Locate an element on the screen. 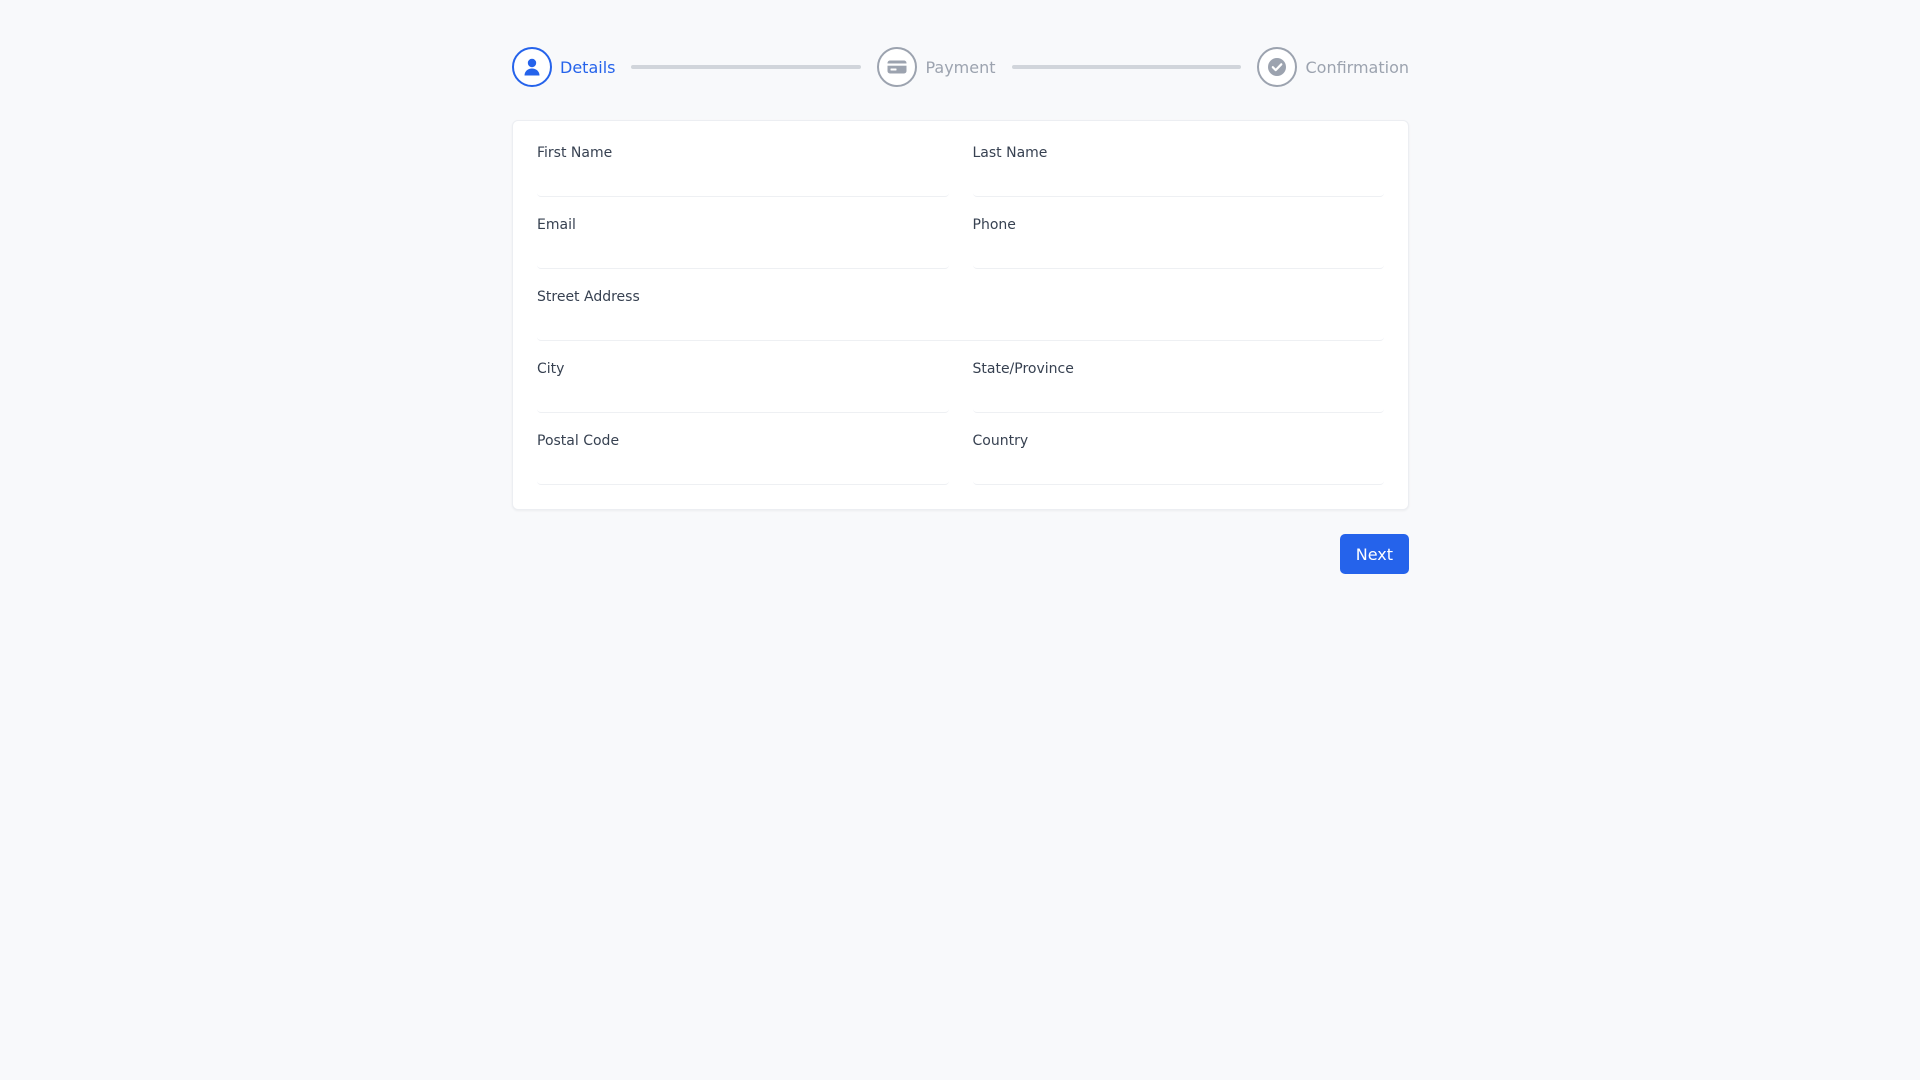  next-button: Next is located at coordinates (1374, 554).